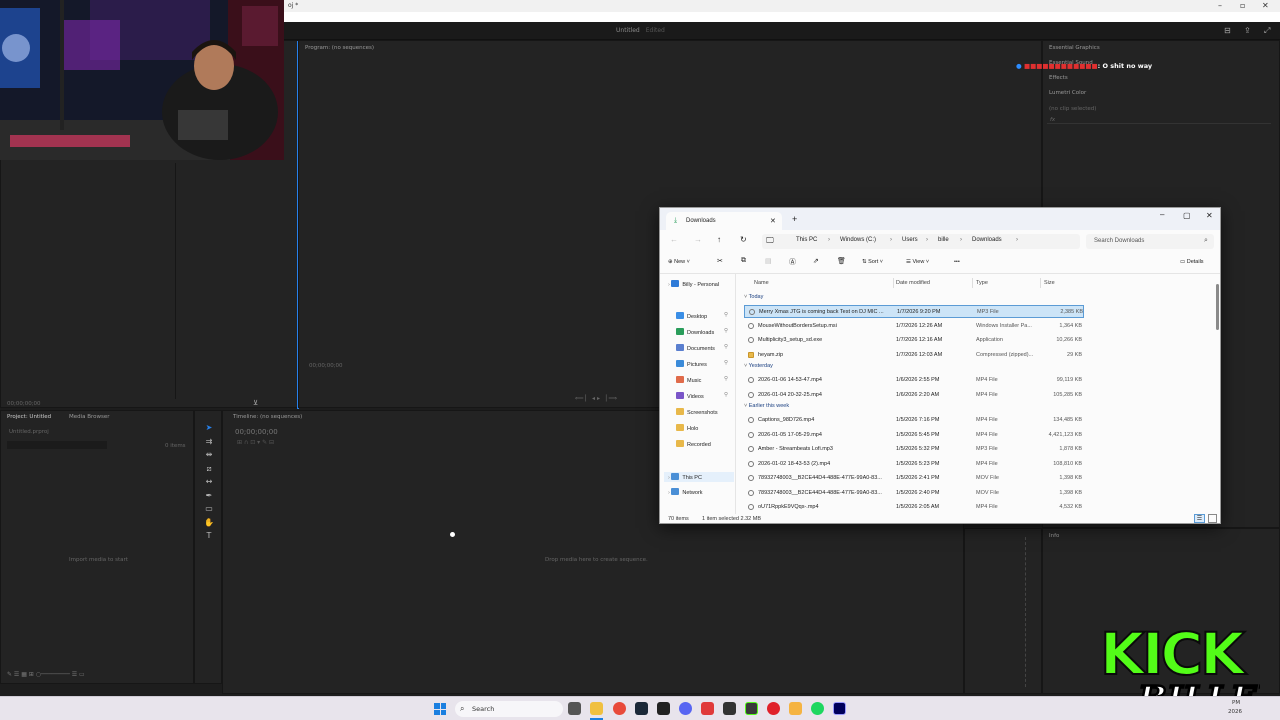 The image size is (1280, 720). I want to click on breadcrumb-bille: bille, so click(943, 240).